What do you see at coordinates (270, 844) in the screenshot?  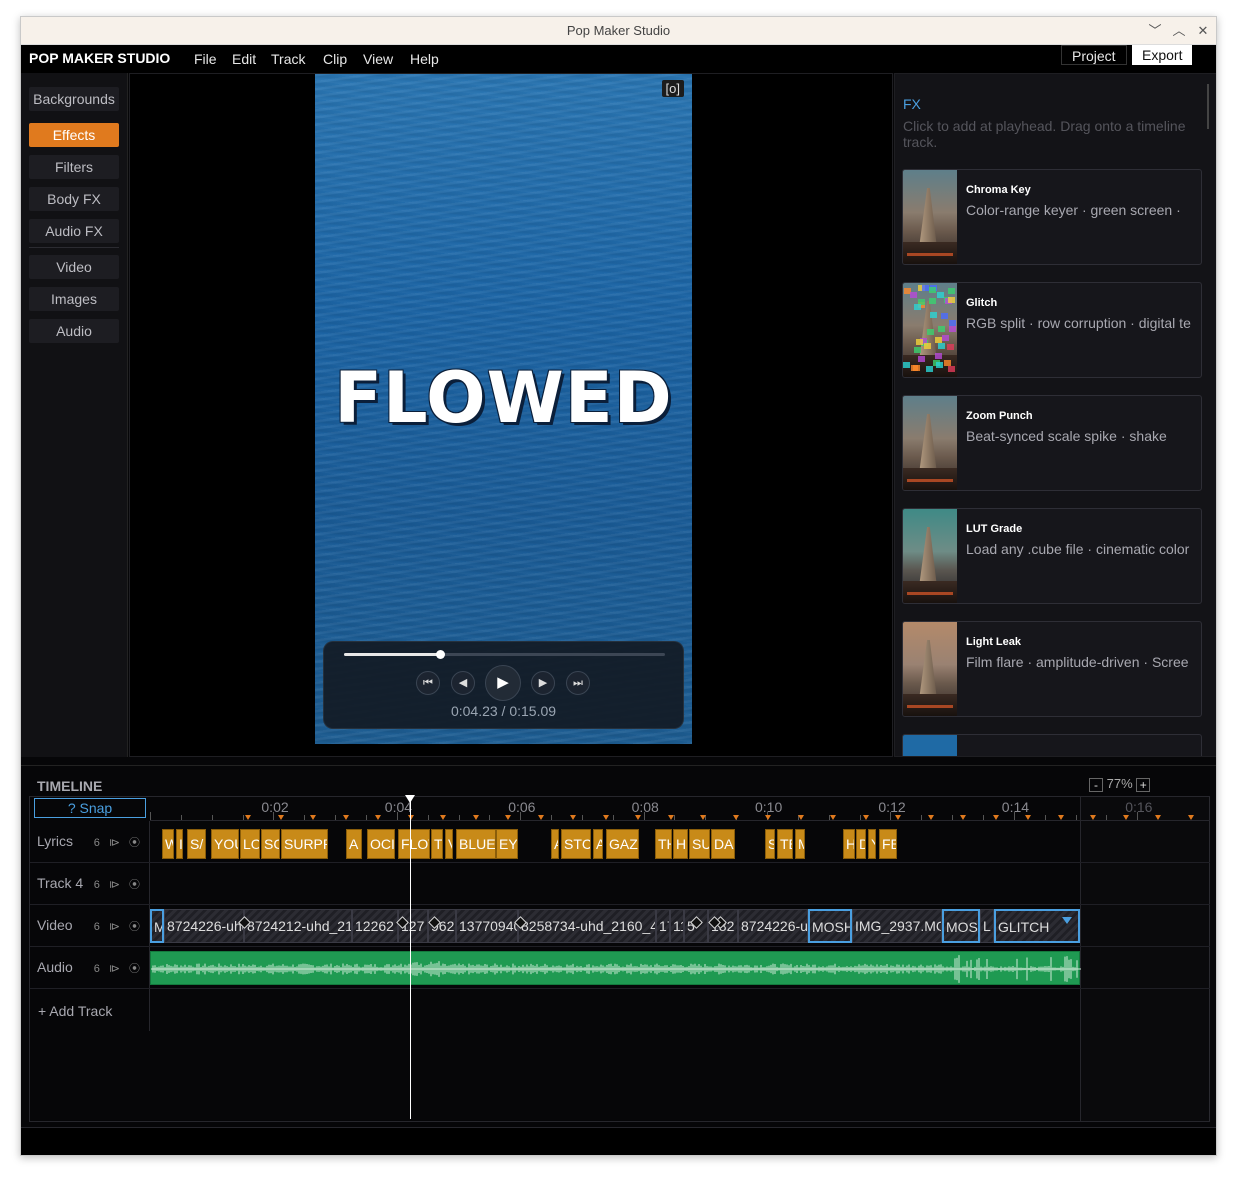 I see `lyric-clip: SC` at bounding box center [270, 844].